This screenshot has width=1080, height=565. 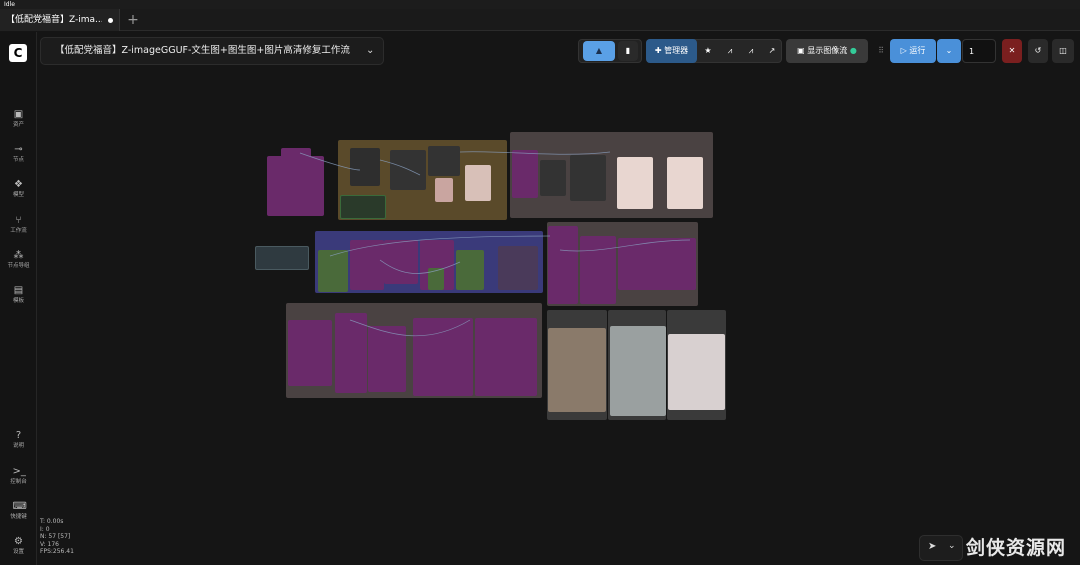 What do you see at coordinates (495, 244) in the screenshot?
I see `node-links` at bounding box center [495, 244].